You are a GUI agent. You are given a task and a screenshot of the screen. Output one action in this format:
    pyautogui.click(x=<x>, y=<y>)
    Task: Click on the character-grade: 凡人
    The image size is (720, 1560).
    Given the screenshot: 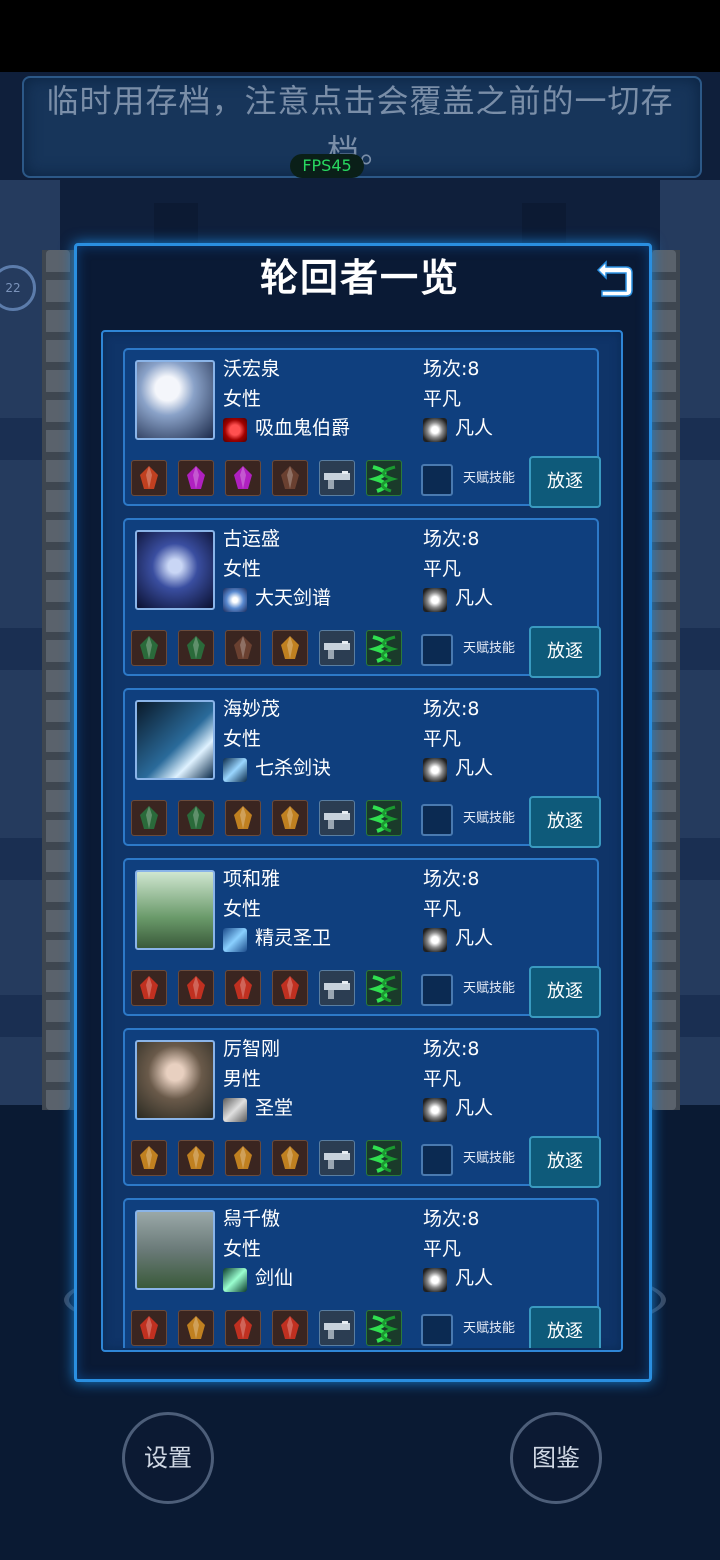 What is the action you would take?
    pyautogui.click(x=474, y=598)
    